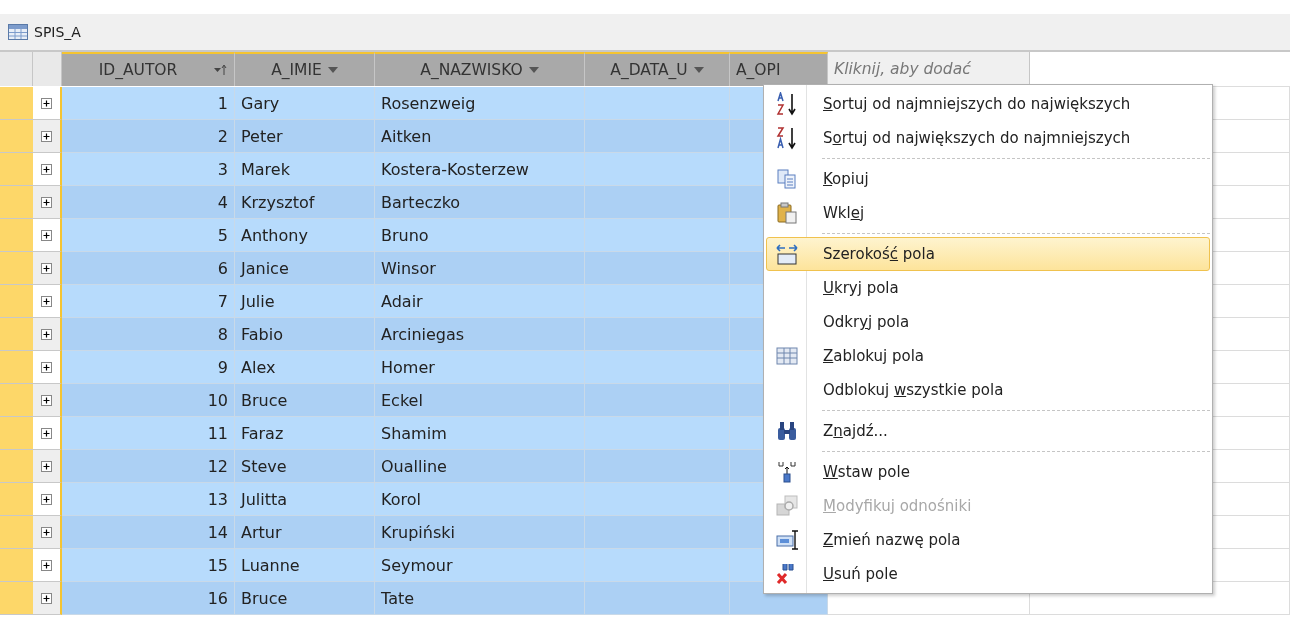  Describe the element at coordinates (305, 532) in the screenshot. I see `table-cell: Artur` at that location.